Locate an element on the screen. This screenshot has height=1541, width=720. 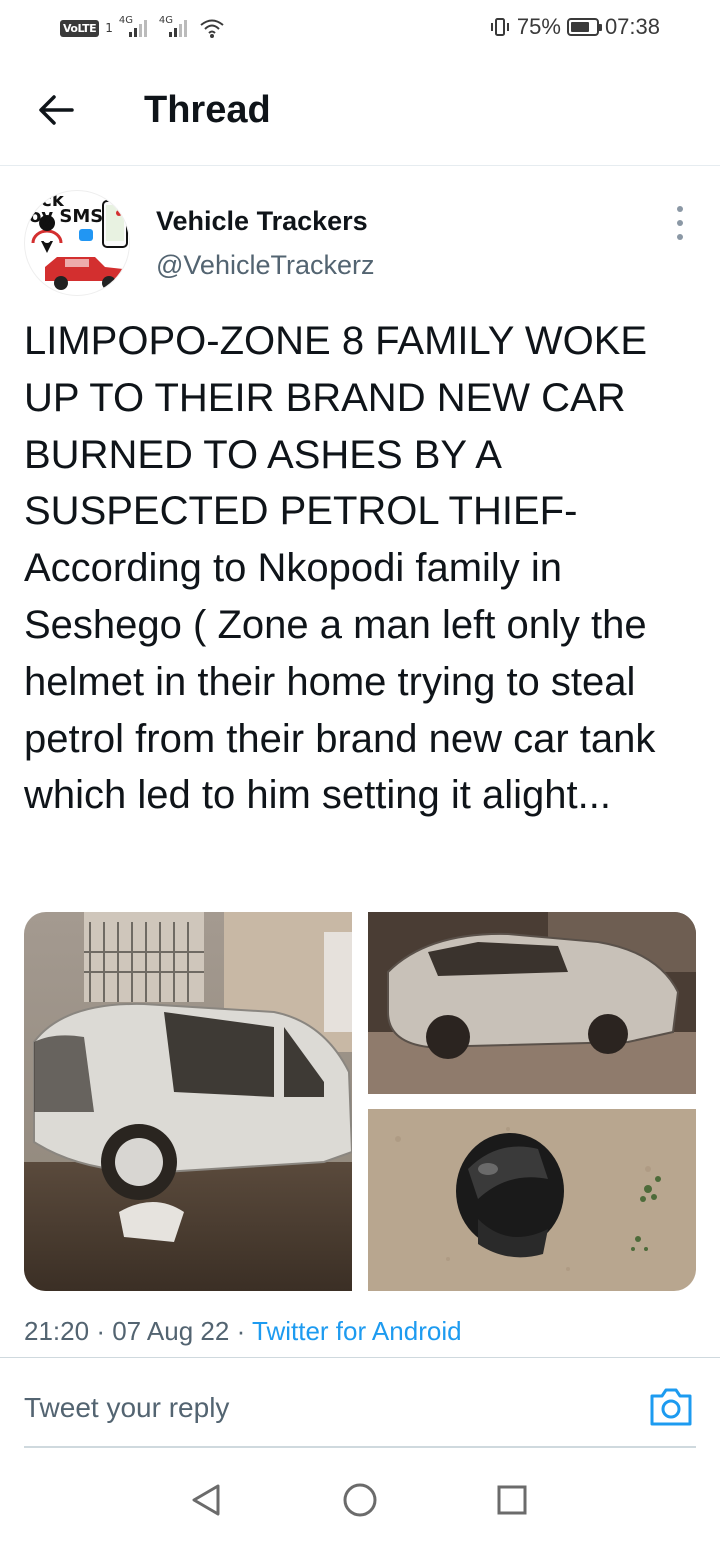
tweet-meta: 21:20 · 07 Aug 22 · Twitter for Android is located at coordinates (243, 1331).